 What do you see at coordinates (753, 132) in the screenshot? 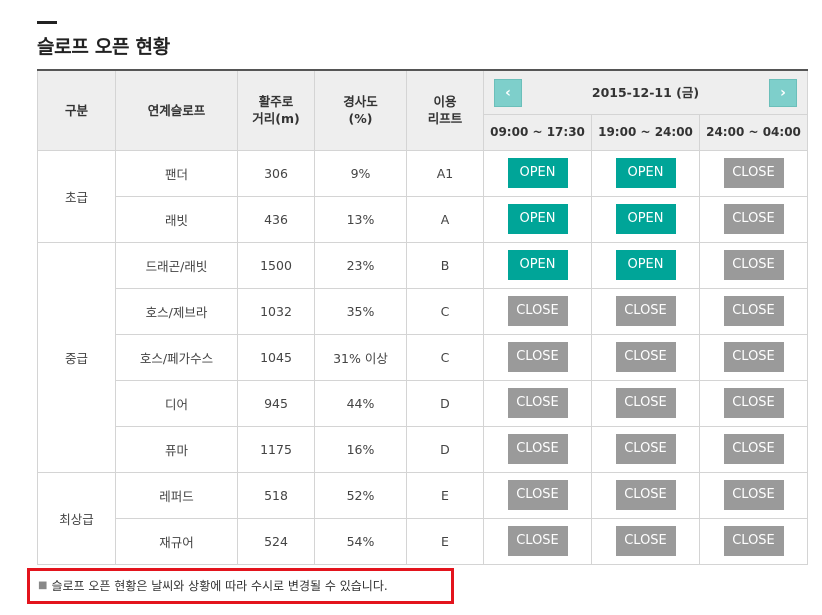
I see `time-slot-header: 24:00 ~ 04:00` at bounding box center [753, 132].